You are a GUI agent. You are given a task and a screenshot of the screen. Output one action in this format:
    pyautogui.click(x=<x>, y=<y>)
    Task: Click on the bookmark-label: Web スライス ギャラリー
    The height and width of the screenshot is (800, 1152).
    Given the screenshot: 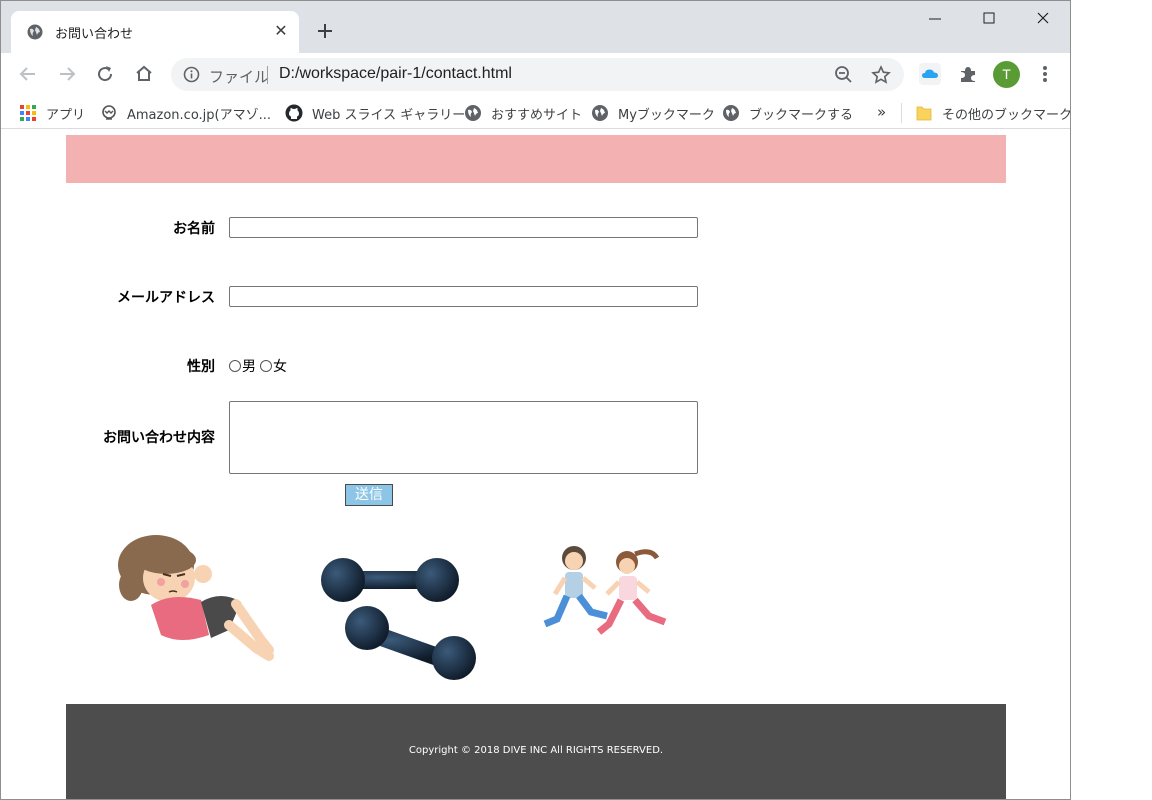 What is the action you would take?
    pyautogui.click(x=389, y=115)
    